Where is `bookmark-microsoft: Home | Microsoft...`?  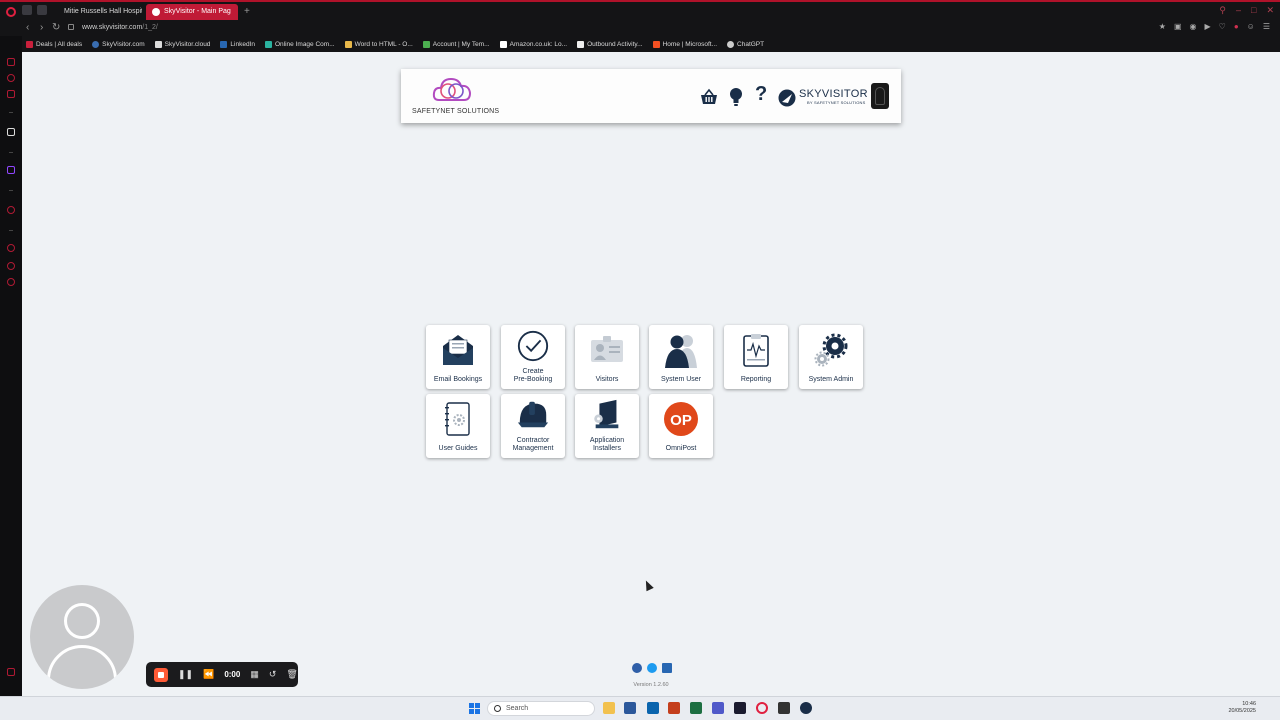
bookmark-microsoft: Home | Microsoft... is located at coordinates (684, 44).